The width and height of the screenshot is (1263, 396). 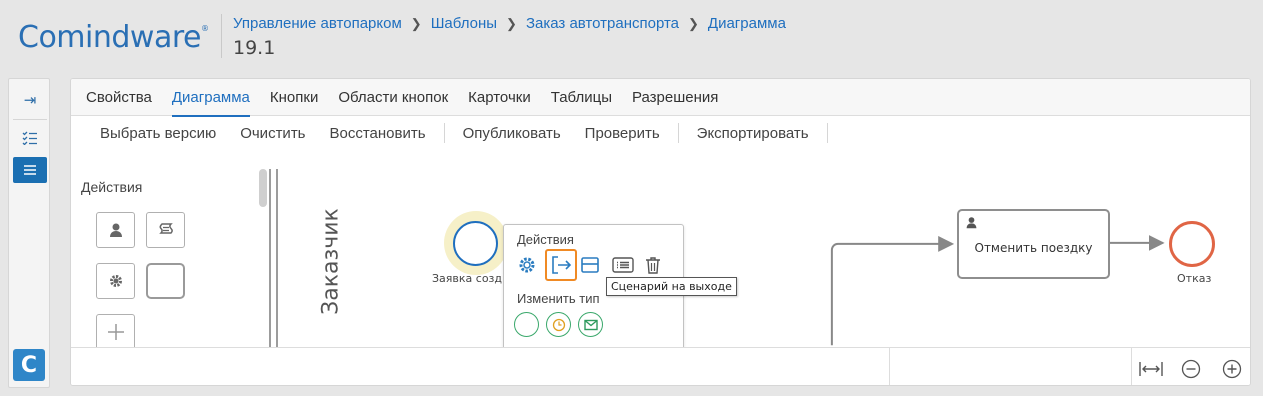 I want to click on expand-panel-icon: ⇥, so click(x=30, y=100).